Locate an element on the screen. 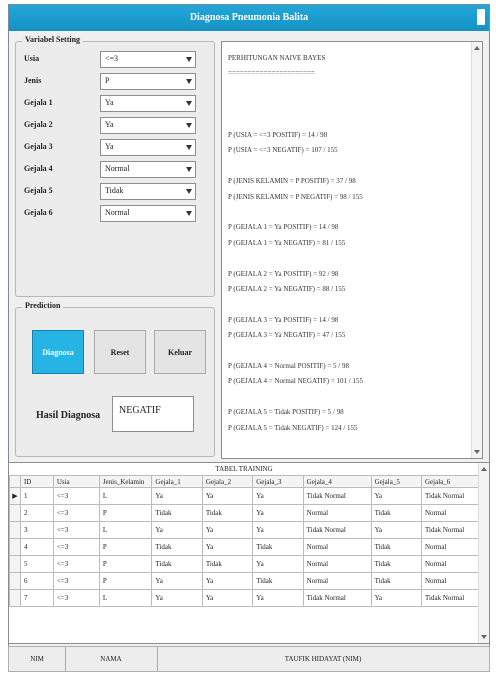 The width and height of the screenshot is (496, 676). table-row: 2 <=3 P Tidak Tidak Ya Normal Tidak Normal is located at coordinates (244, 513).